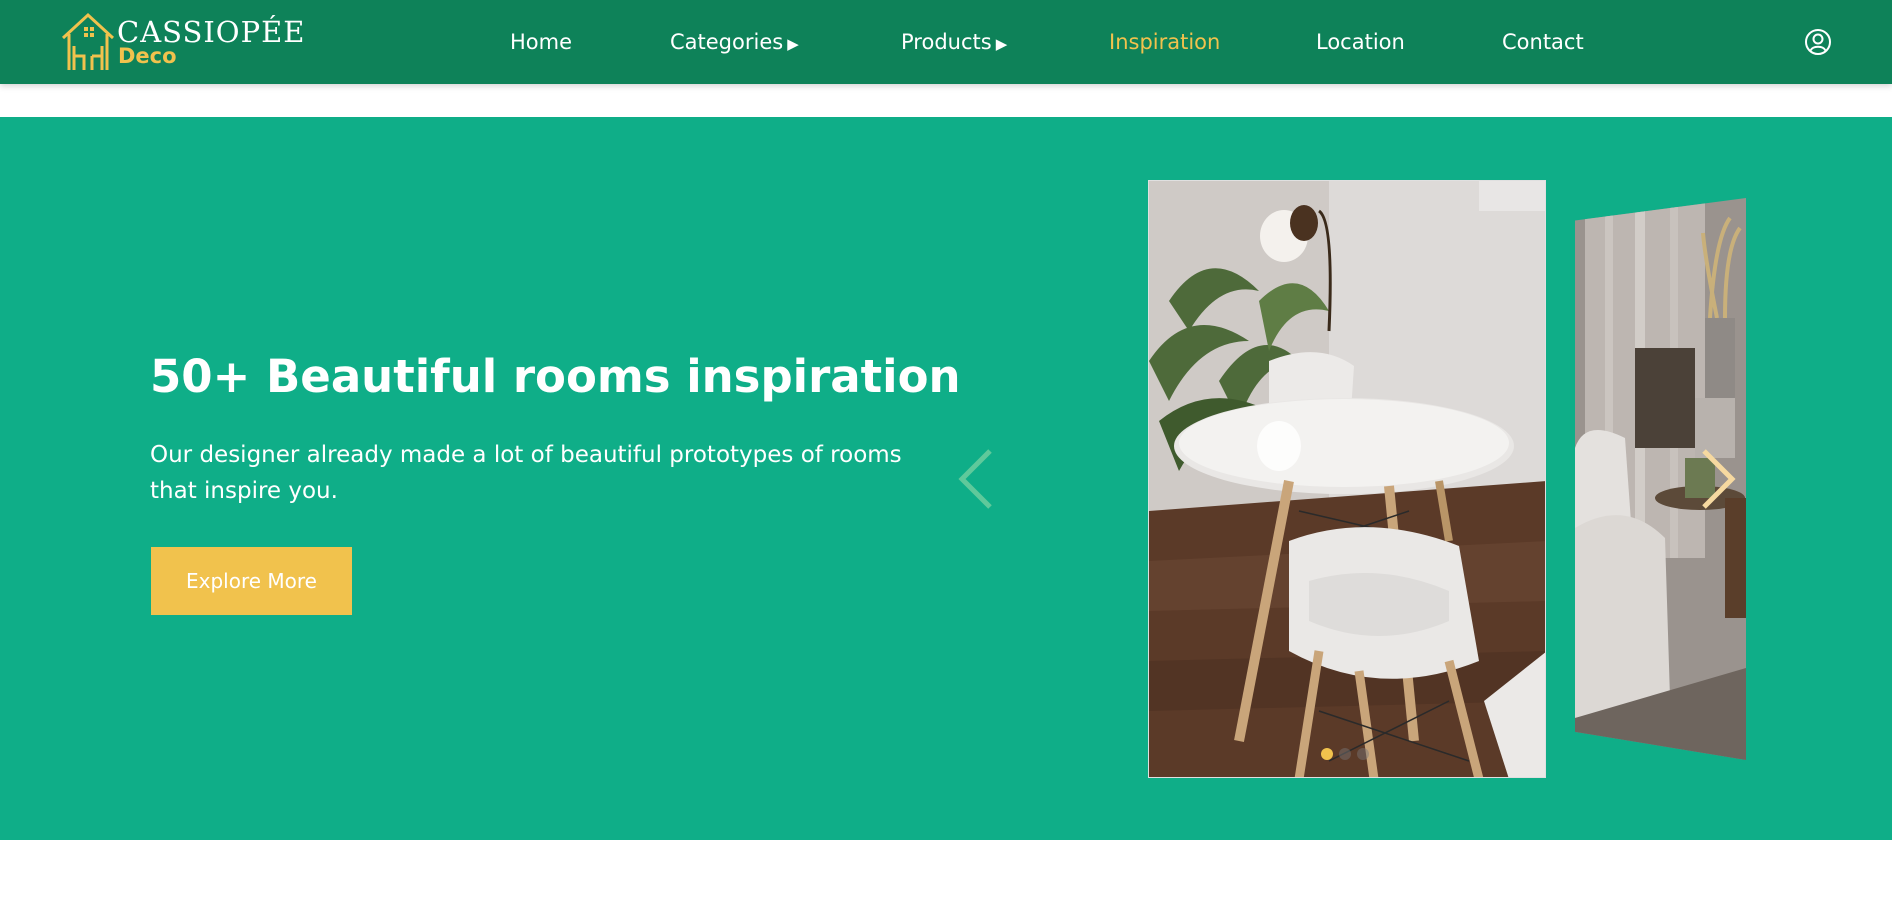 This screenshot has height=902, width=1892. What do you see at coordinates (727, 42) in the screenshot?
I see `nav-categories-label: Categories` at bounding box center [727, 42].